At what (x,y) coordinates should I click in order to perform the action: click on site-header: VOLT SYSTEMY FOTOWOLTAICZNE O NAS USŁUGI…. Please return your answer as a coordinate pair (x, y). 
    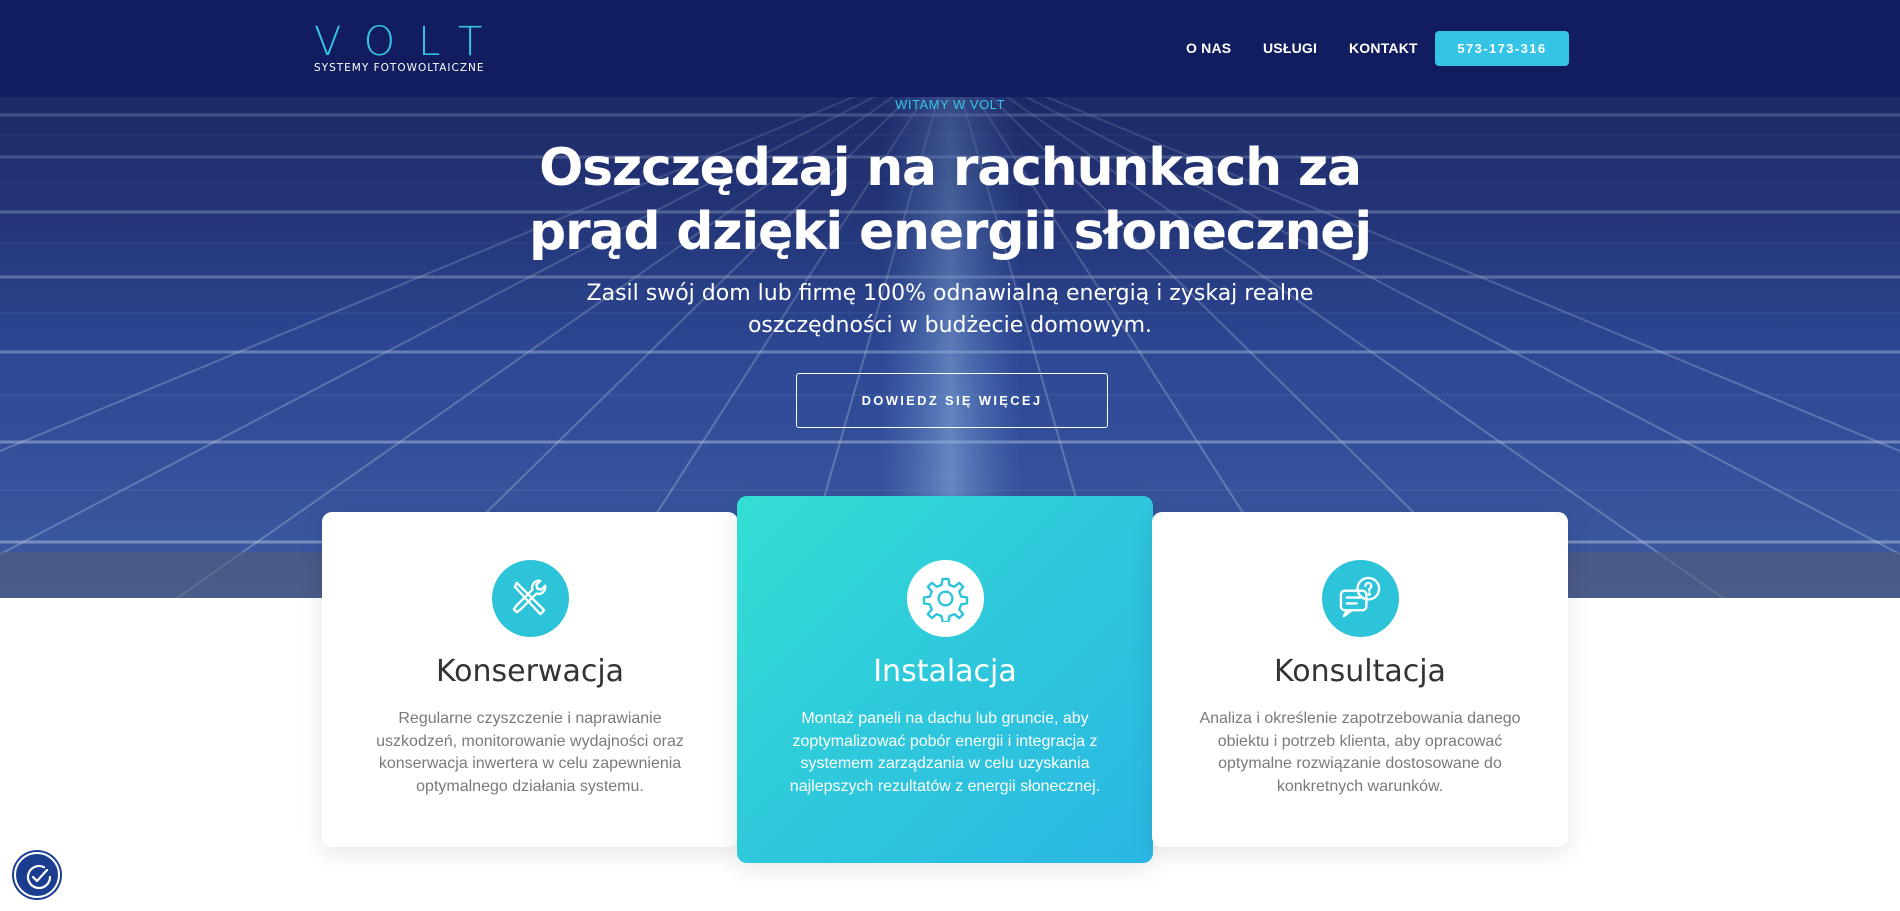
    Looking at the image, I should click on (950, 48).